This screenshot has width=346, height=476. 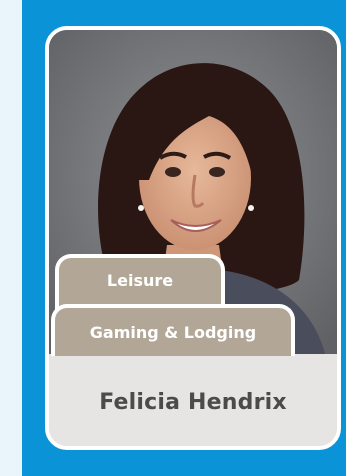 I want to click on tag-gaming-lodging-label: Gaming & Lodging, so click(x=173, y=332).